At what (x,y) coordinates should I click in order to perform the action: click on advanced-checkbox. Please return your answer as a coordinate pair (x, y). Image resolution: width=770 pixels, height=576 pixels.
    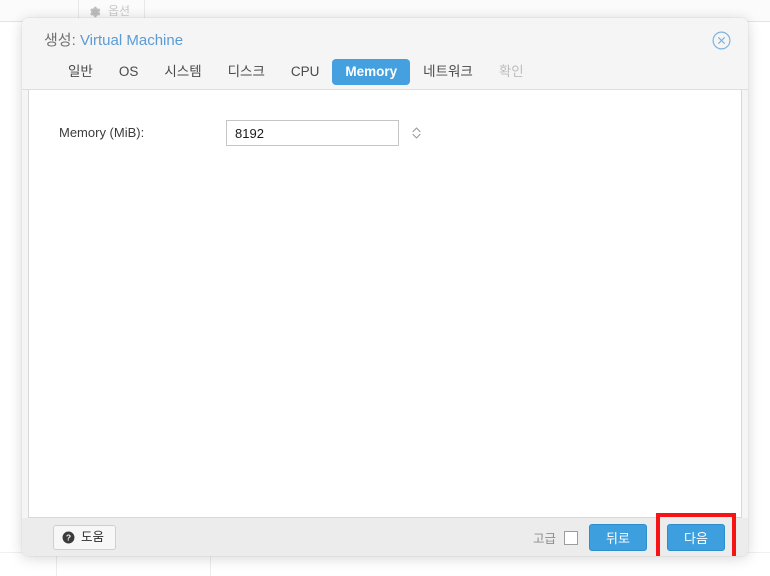
    Looking at the image, I should click on (571, 537).